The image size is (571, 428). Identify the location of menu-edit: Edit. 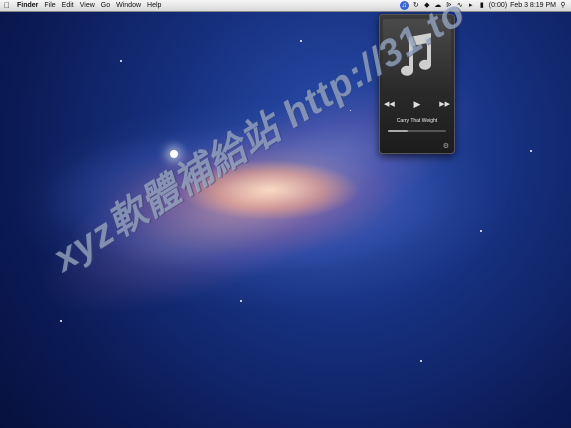
(68, 5).